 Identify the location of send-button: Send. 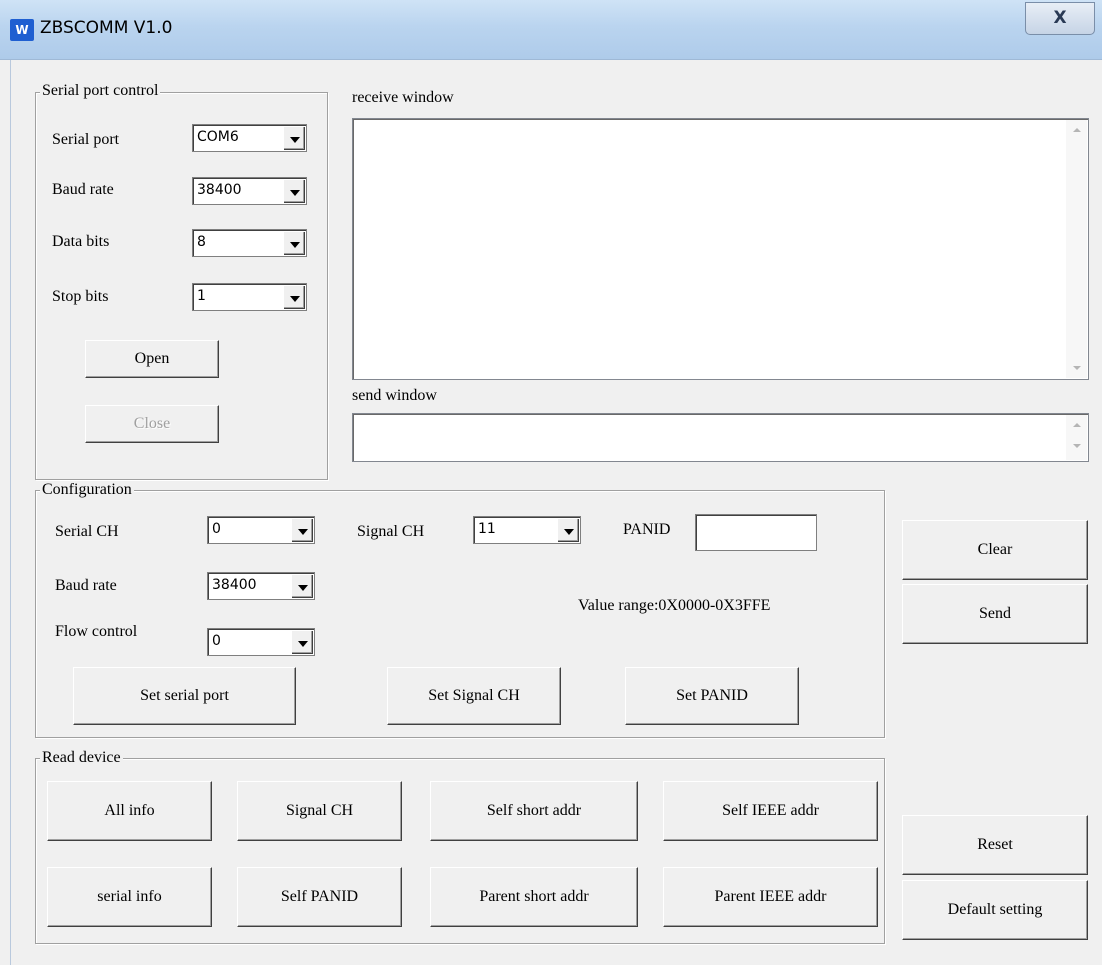
(995, 614).